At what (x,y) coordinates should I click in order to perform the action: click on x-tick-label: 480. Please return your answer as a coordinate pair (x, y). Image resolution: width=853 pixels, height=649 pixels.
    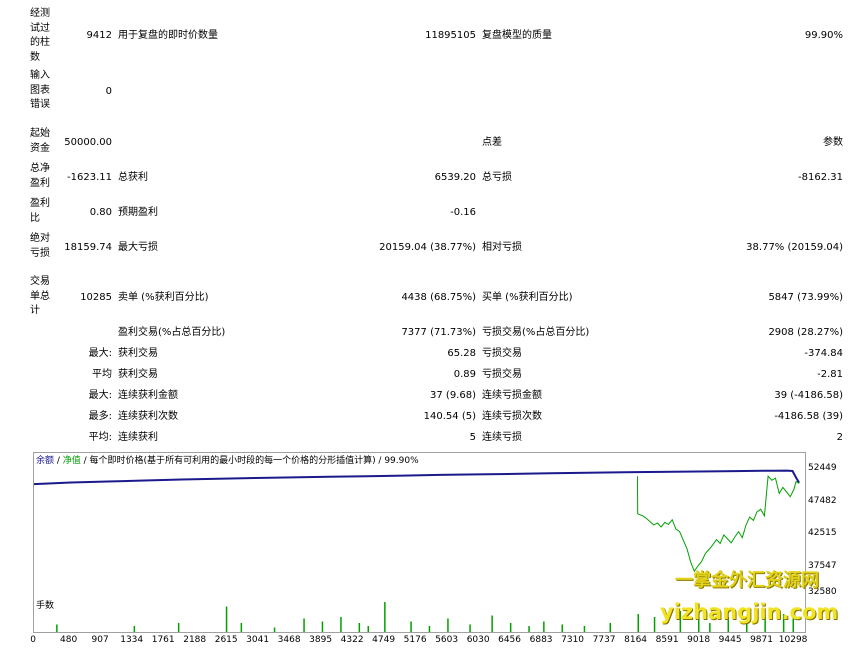
    Looking at the image, I should click on (69, 640).